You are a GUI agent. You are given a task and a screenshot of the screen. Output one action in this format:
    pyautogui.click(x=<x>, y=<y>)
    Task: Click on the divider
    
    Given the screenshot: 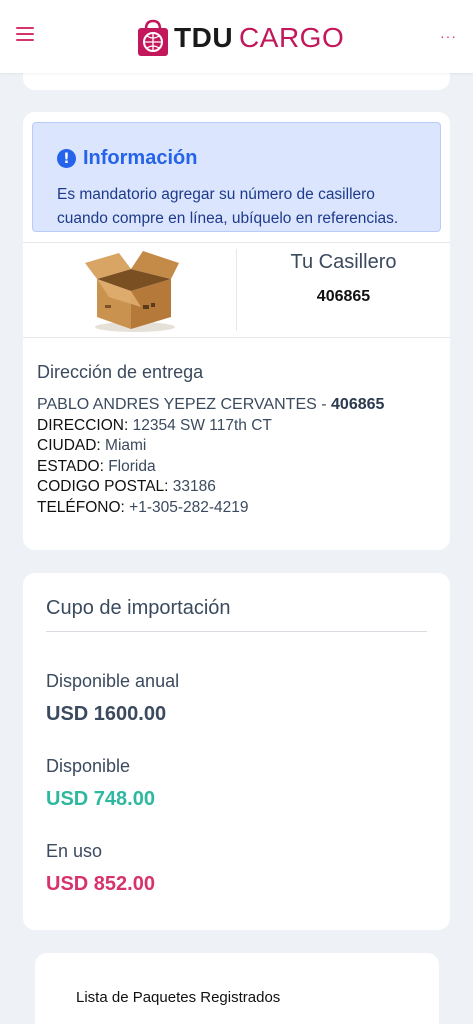 What is the action you would take?
    pyautogui.click(x=236, y=631)
    